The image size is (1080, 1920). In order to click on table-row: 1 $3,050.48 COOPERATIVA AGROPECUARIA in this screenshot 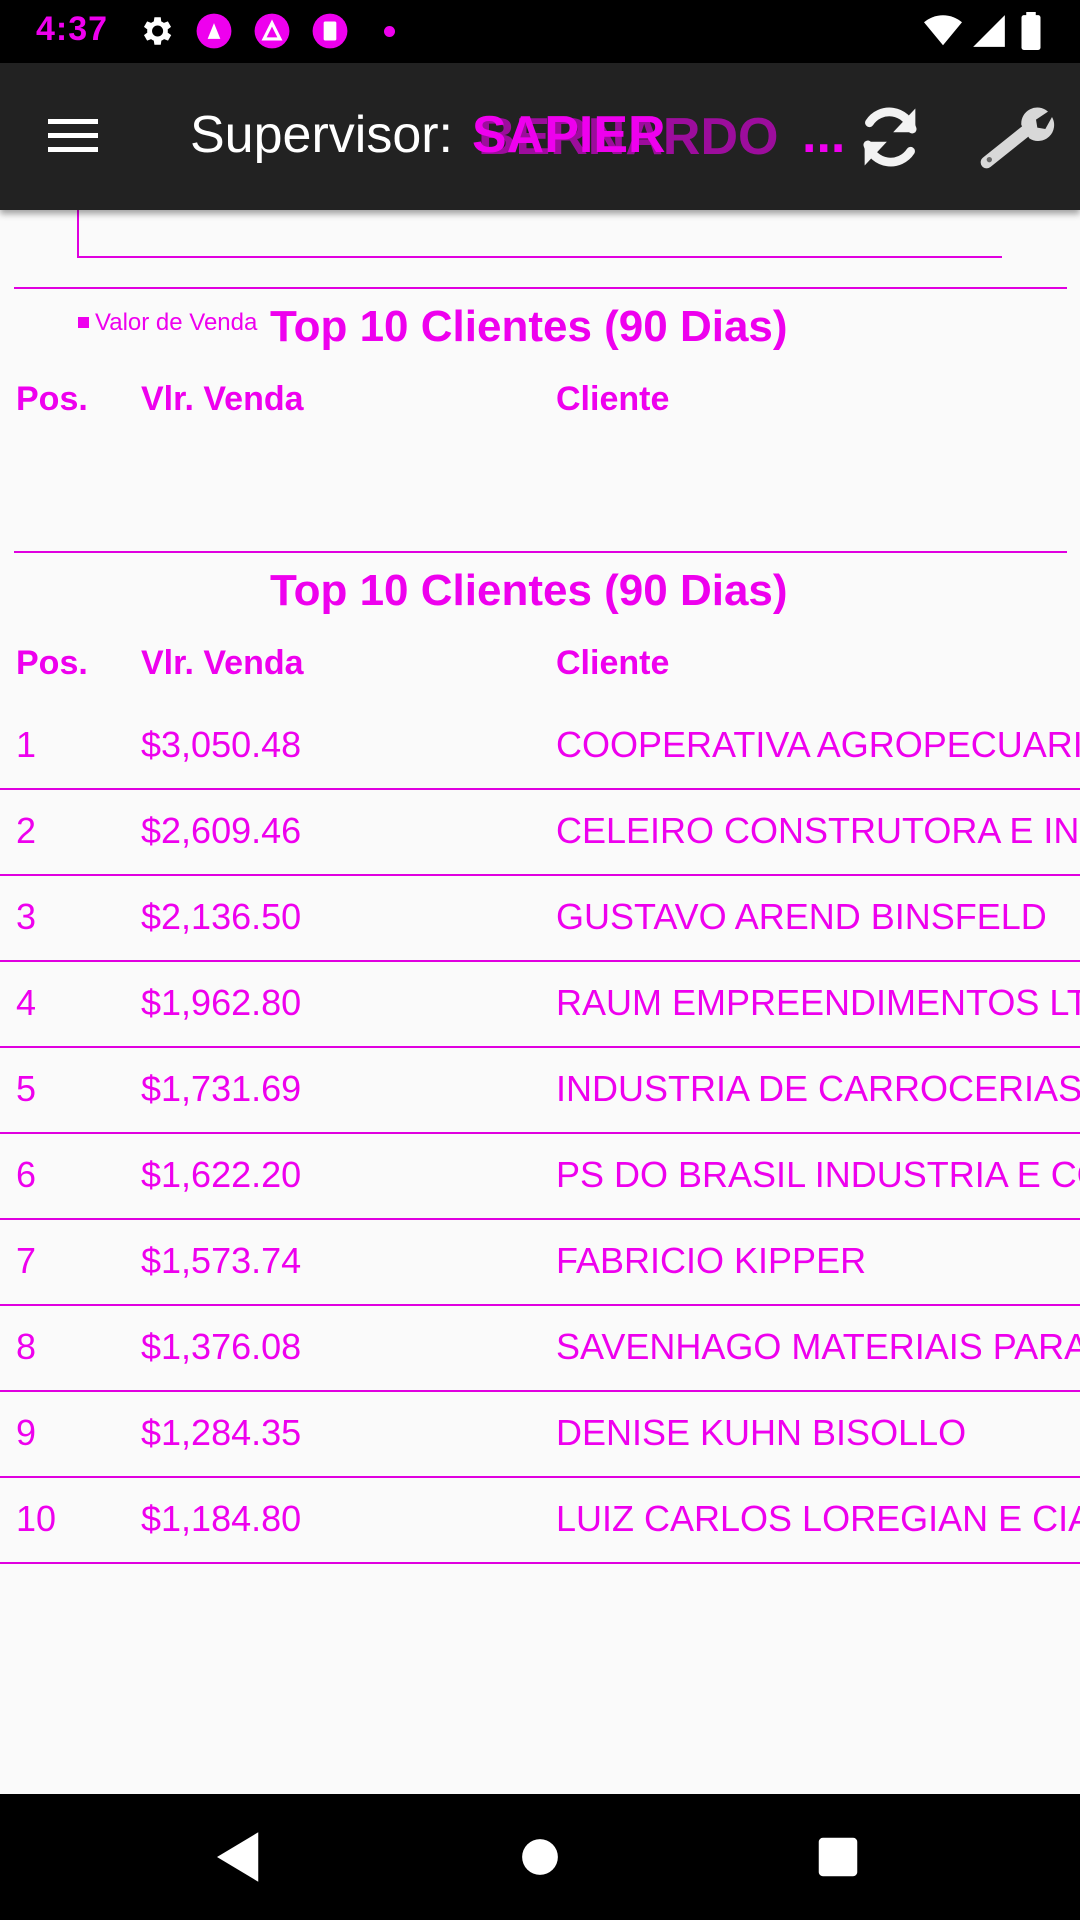, I will do `click(540, 747)`.